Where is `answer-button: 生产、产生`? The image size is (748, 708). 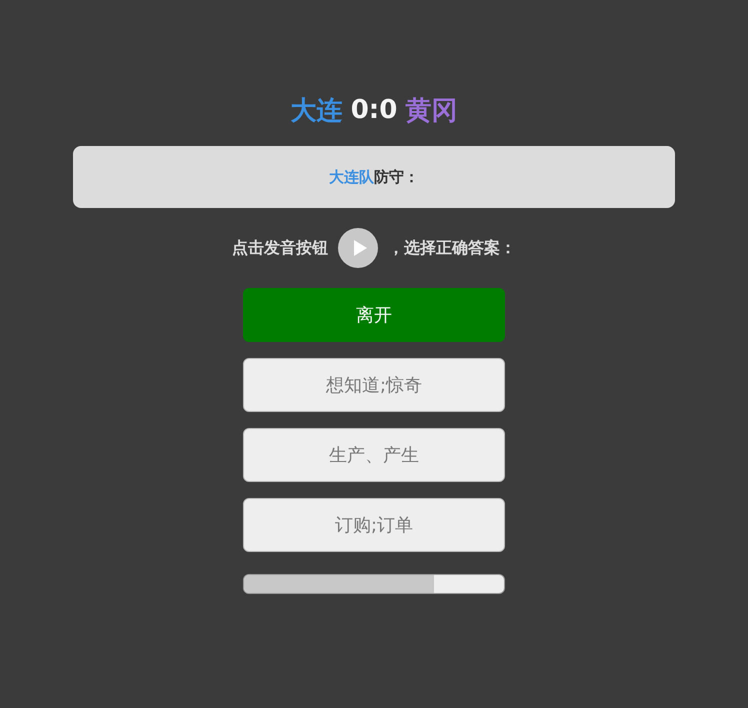 answer-button: 生产、产生 is located at coordinates (374, 455).